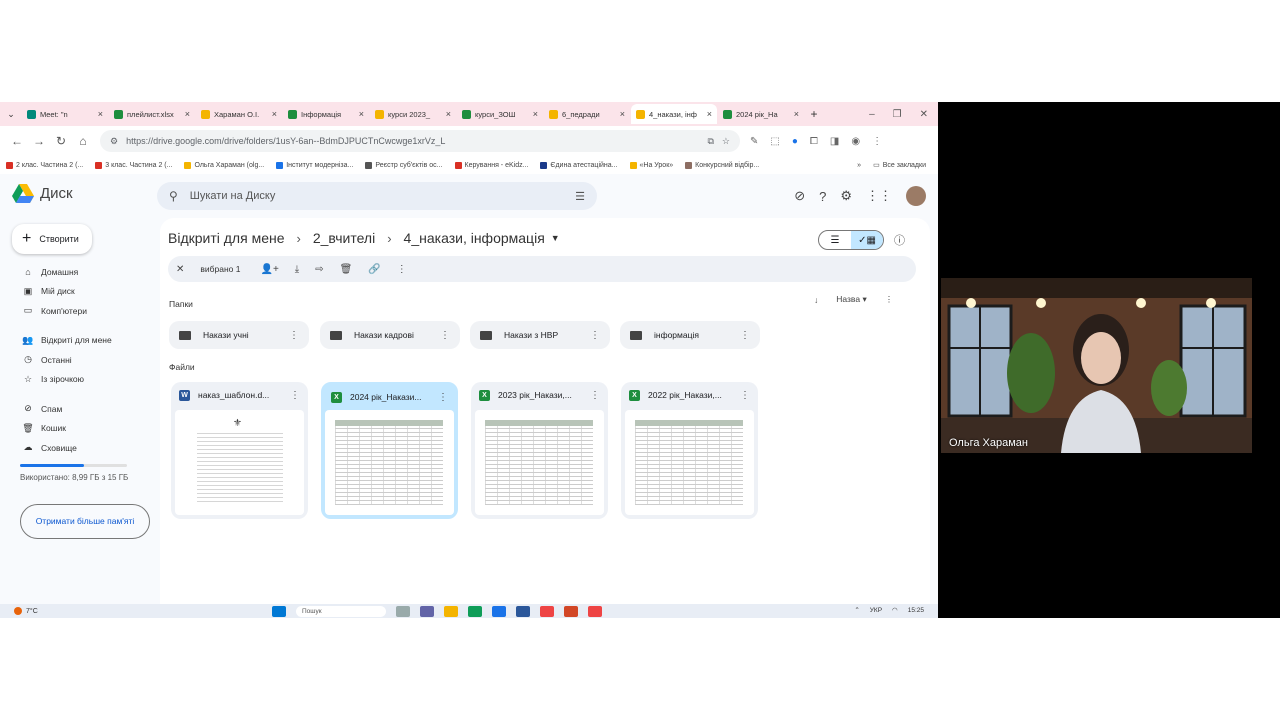  What do you see at coordinates (924, 114) in the screenshot?
I see `close-window-icon: ✕` at bounding box center [924, 114].